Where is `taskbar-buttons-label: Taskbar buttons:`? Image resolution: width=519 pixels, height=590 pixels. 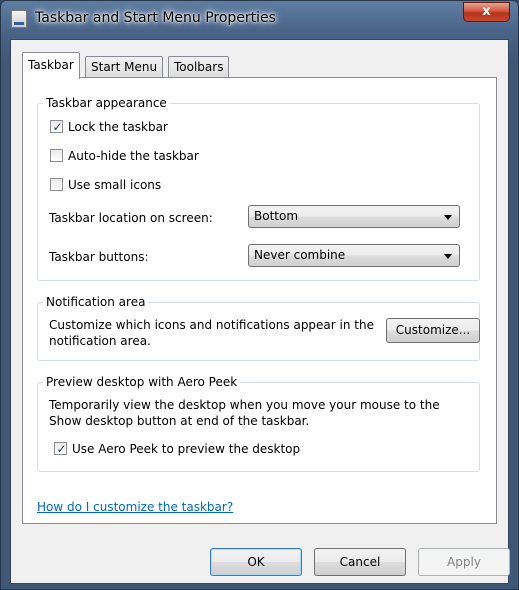
taskbar-buttons-label: Taskbar buttons: is located at coordinates (99, 257).